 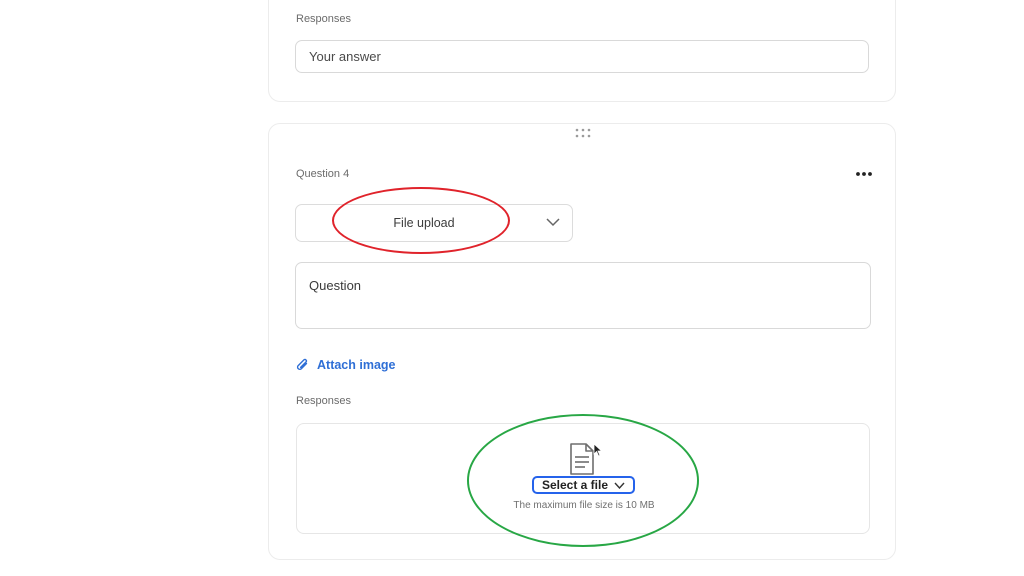 I want to click on question-type-select: File upload, so click(x=434, y=223).